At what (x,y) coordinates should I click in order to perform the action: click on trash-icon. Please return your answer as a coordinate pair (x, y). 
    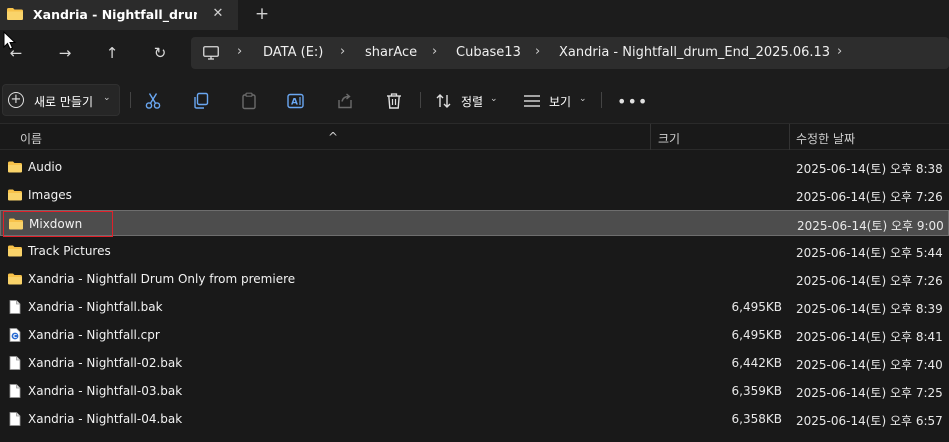
    Looking at the image, I should click on (394, 101).